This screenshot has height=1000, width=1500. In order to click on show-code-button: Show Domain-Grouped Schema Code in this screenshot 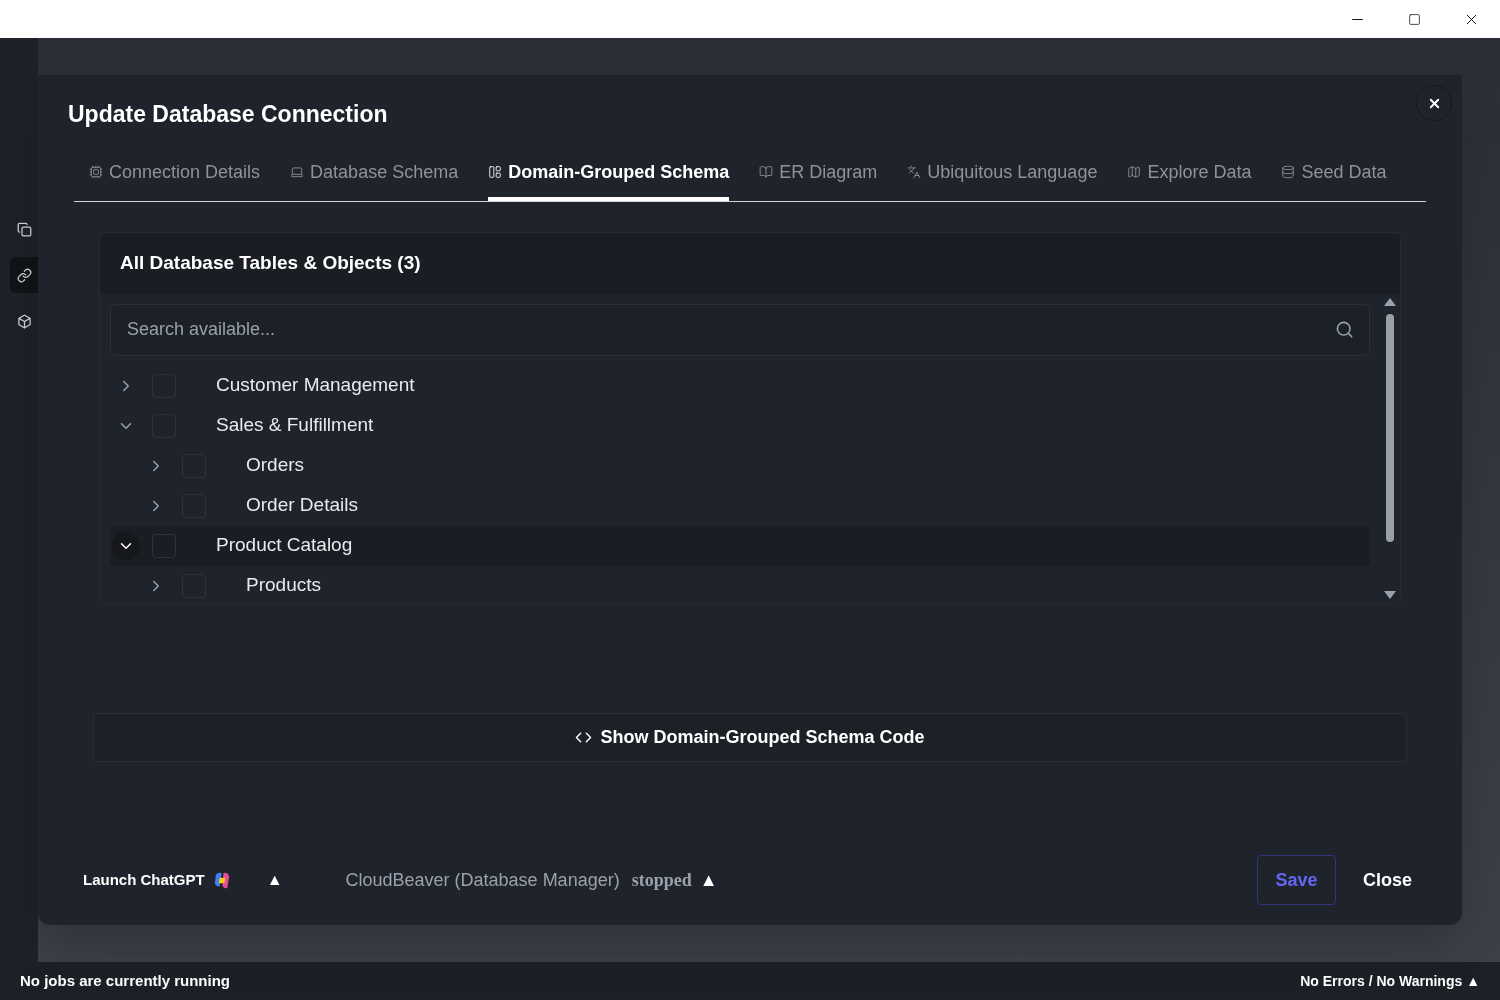, I will do `click(750, 737)`.